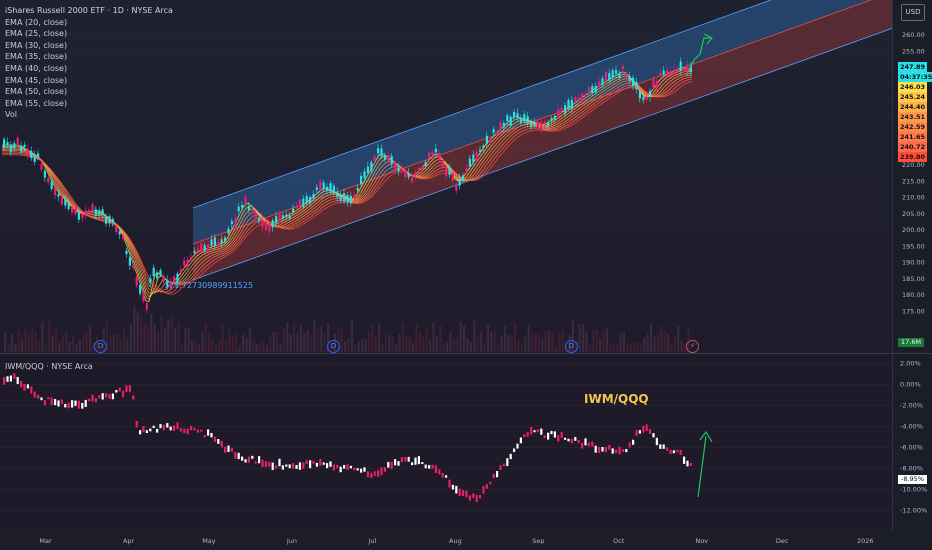 The image size is (932, 550). Describe the element at coordinates (89, 69) in the screenshot. I see `legend-ema-40: EMA (40, close)` at that location.